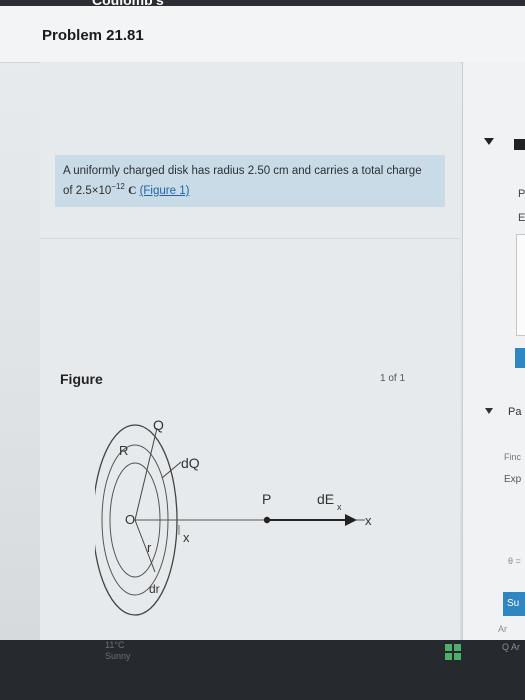 The height and width of the screenshot is (700, 525). What do you see at coordinates (325, 499) in the screenshot?
I see `label-dEx: dE` at bounding box center [325, 499].